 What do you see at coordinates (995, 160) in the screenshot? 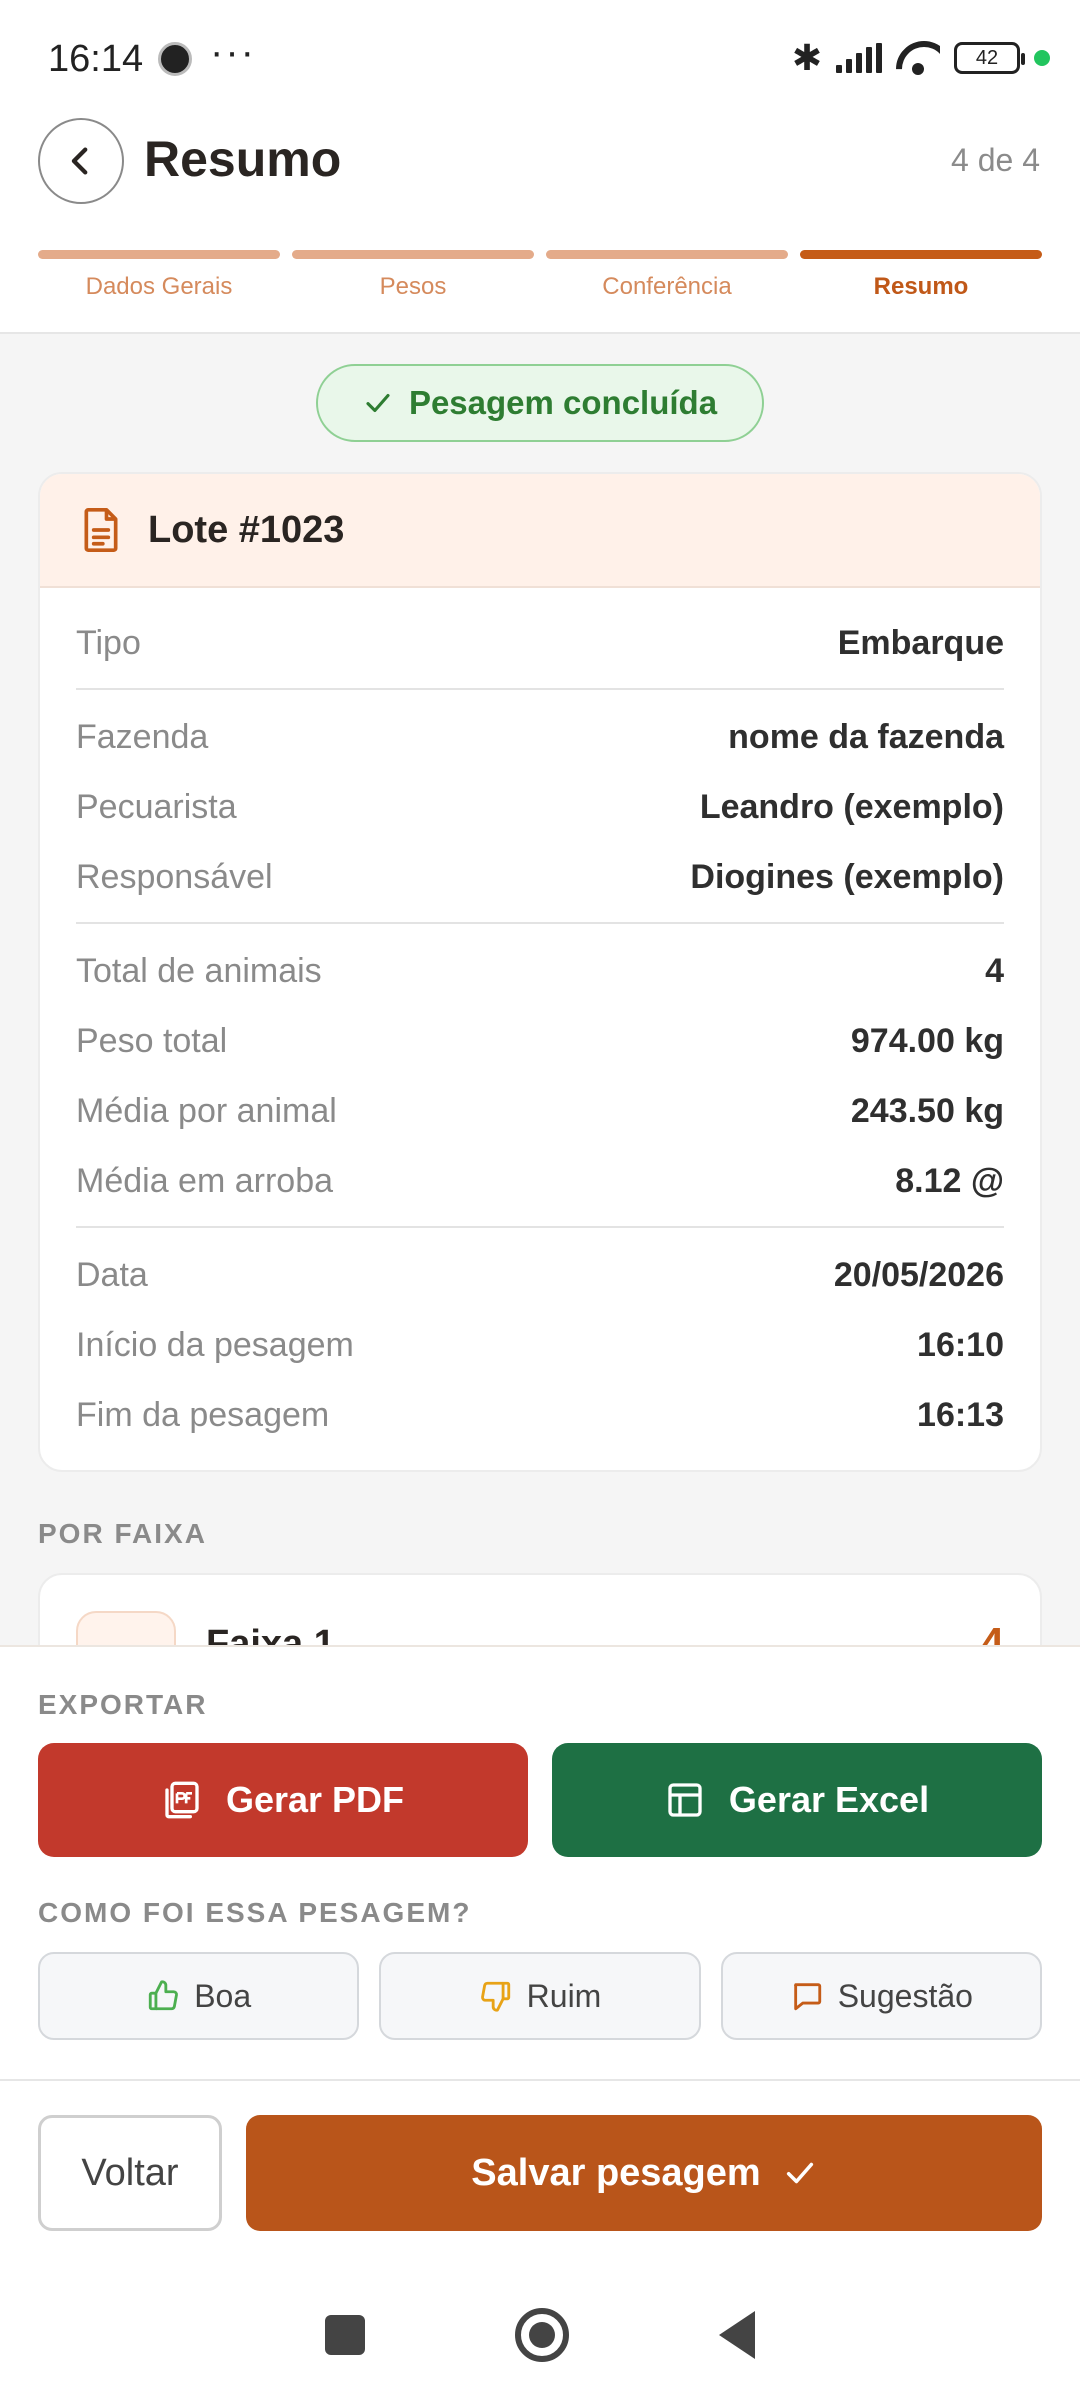
I see `step-counter: 4 de 4` at bounding box center [995, 160].